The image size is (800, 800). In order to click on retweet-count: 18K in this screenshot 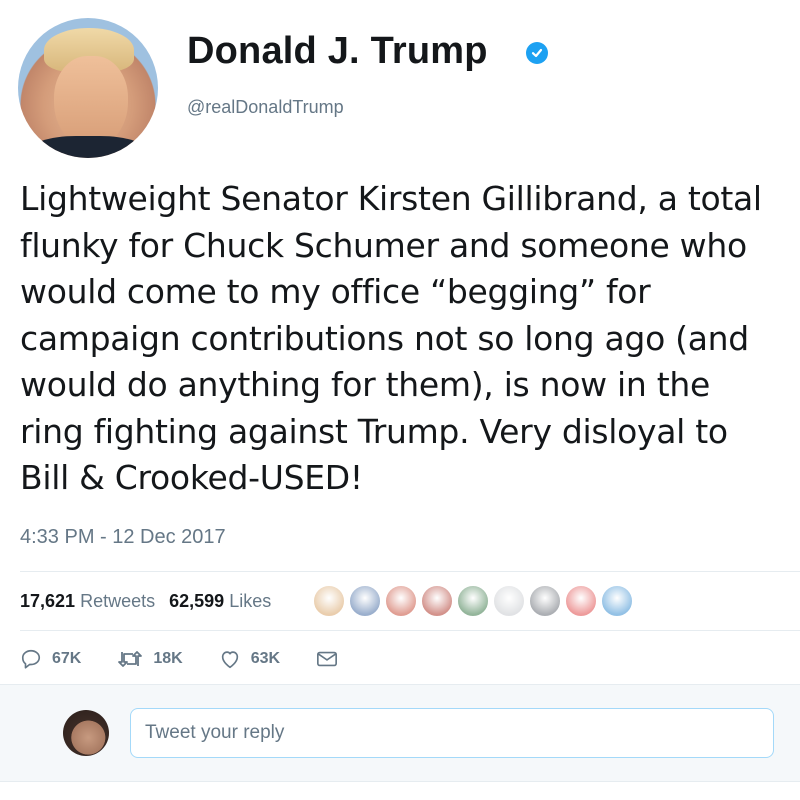, I will do `click(168, 658)`.